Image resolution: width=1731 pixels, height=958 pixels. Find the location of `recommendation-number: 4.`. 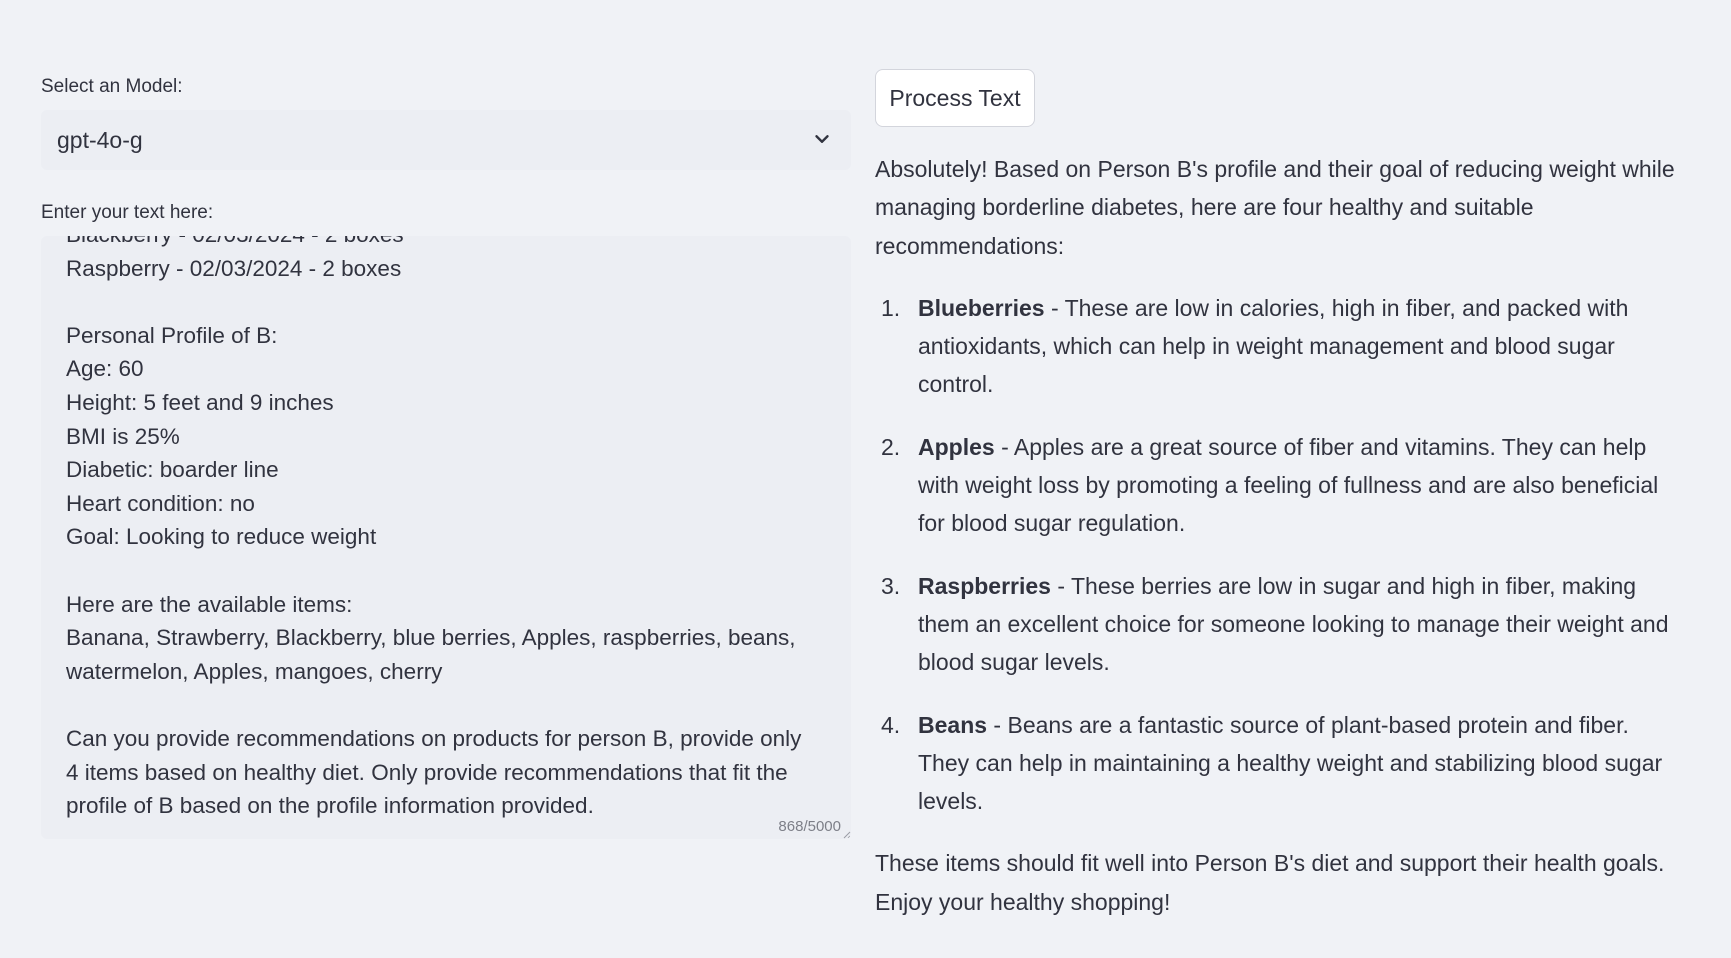

recommendation-number: 4. is located at coordinates (891, 724).